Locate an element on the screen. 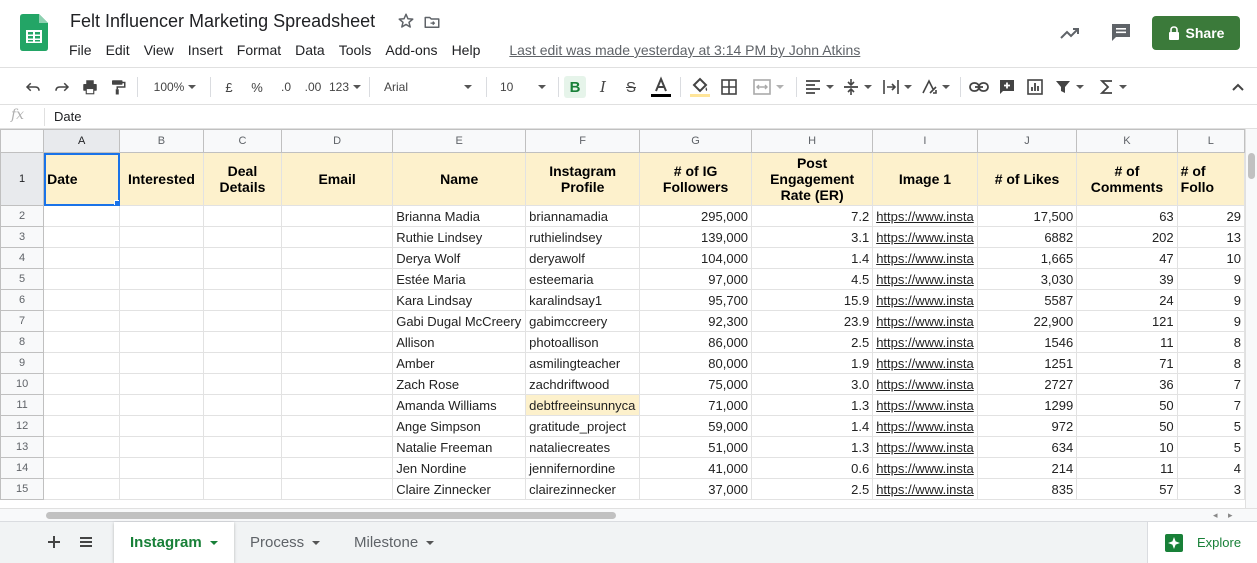 Image resolution: width=1257 pixels, height=563 pixels. cell-likes: 1251 is located at coordinates (1027, 363).